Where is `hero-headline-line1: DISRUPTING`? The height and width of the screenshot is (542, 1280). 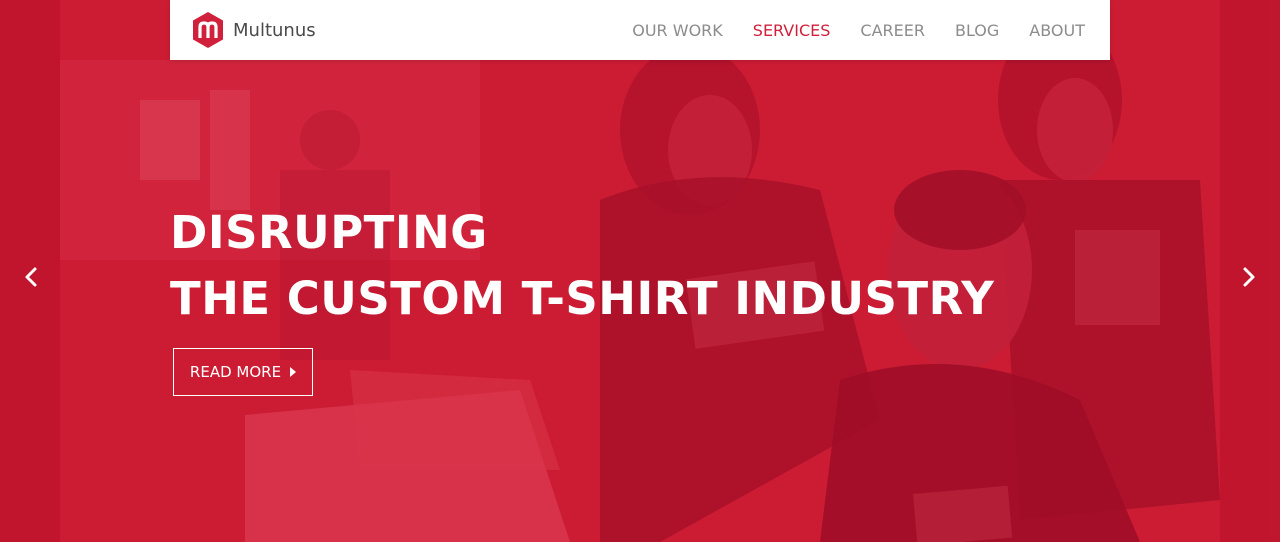 hero-headline-line1: DISRUPTING is located at coordinates (329, 232).